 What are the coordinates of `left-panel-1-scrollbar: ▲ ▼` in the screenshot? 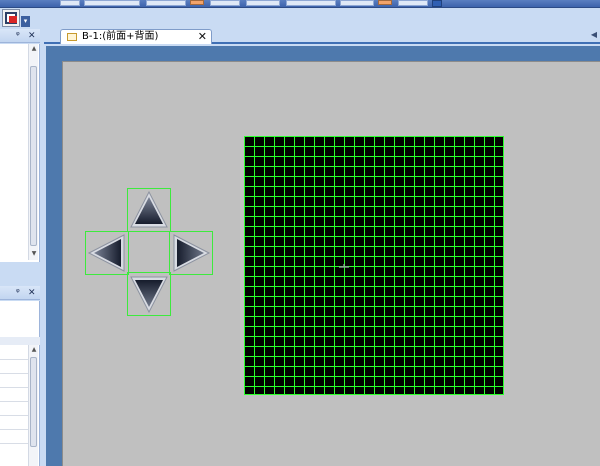 It's located at (33, 152).